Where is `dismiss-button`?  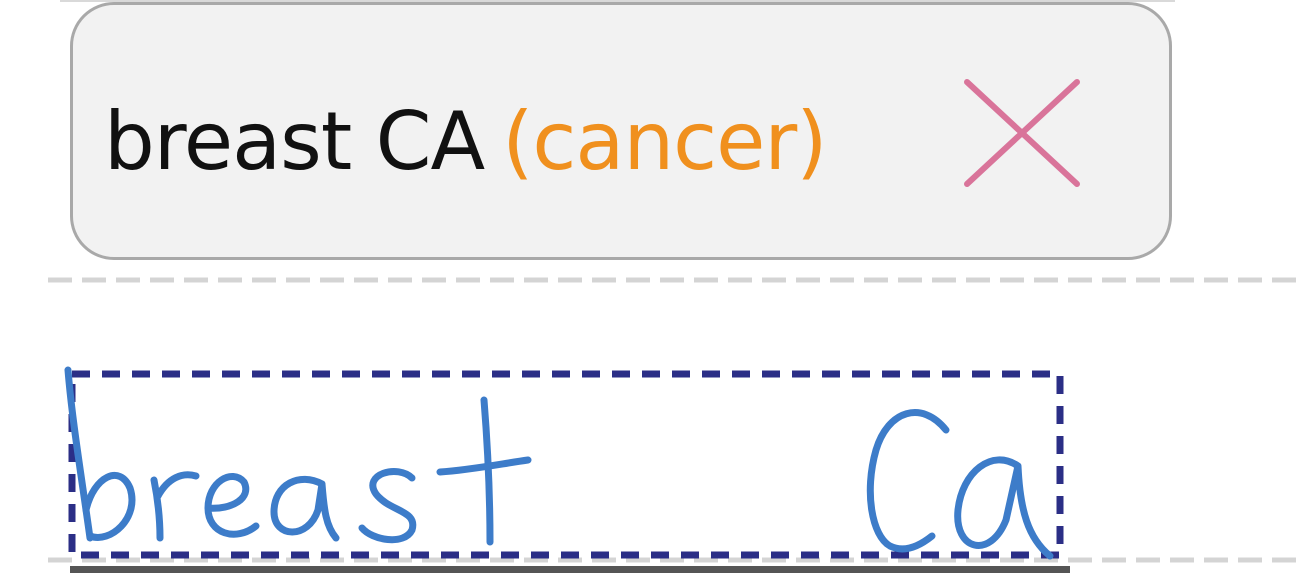
dismiss-button is located at coordinates (1023, 135).